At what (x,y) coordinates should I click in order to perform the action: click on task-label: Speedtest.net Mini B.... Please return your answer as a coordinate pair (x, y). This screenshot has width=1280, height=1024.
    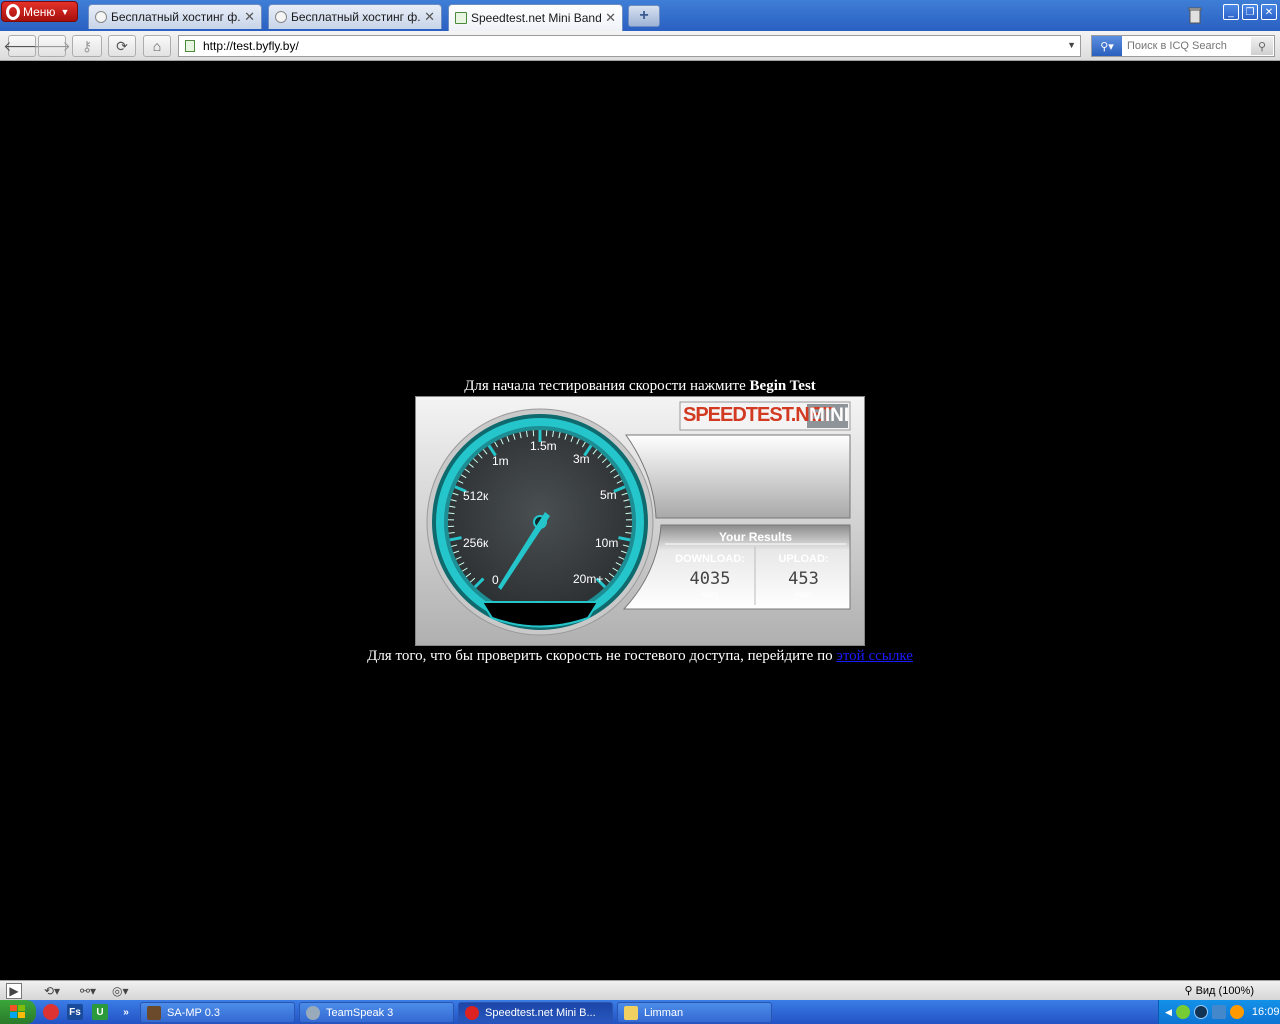
    Looking at the image, I should click on (540, 1012).